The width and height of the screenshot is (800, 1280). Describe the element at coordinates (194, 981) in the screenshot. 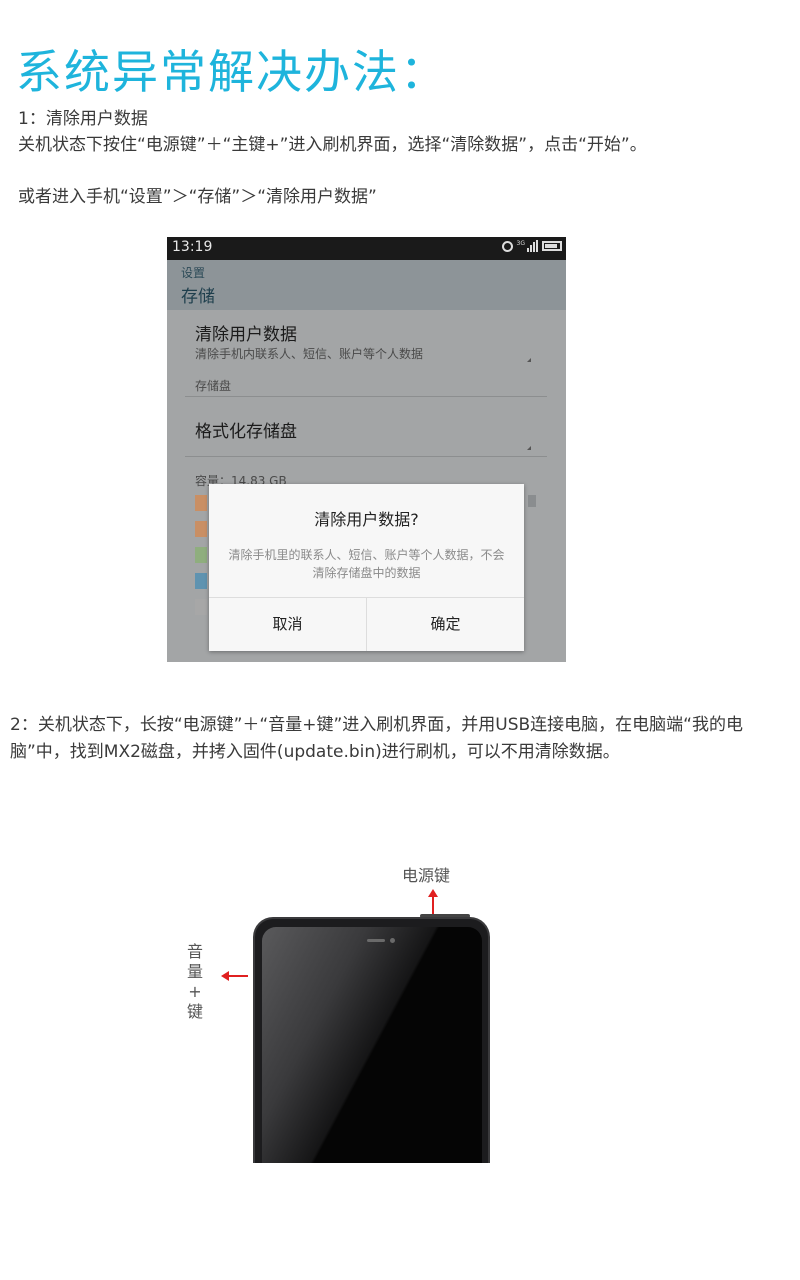

I see `volume-key-label: 音量 + 键` at that location.